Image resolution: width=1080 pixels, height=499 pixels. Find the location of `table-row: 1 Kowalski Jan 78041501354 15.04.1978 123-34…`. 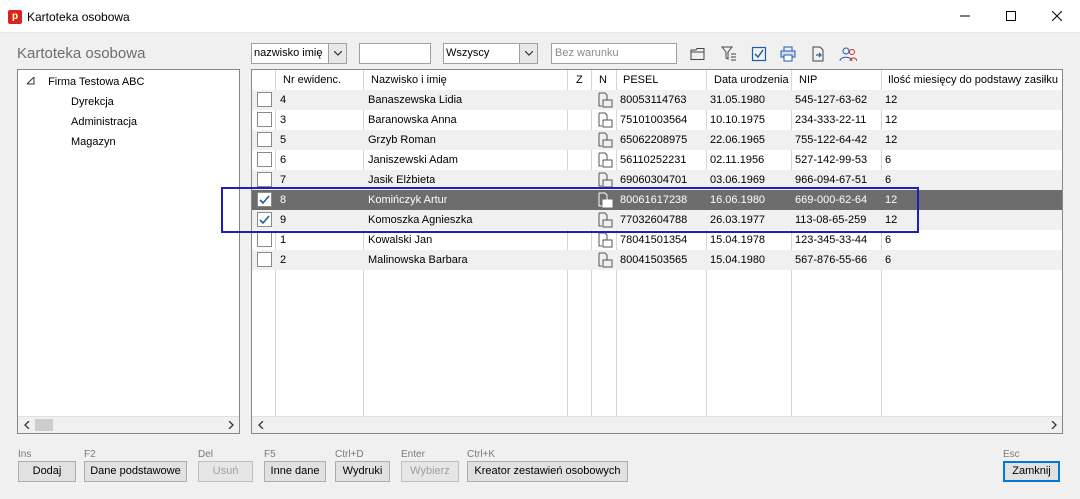

table-row: 1 Kowalski Jan 78041501354 15.04.1978 123-34… is located at coordinates (657, 240).